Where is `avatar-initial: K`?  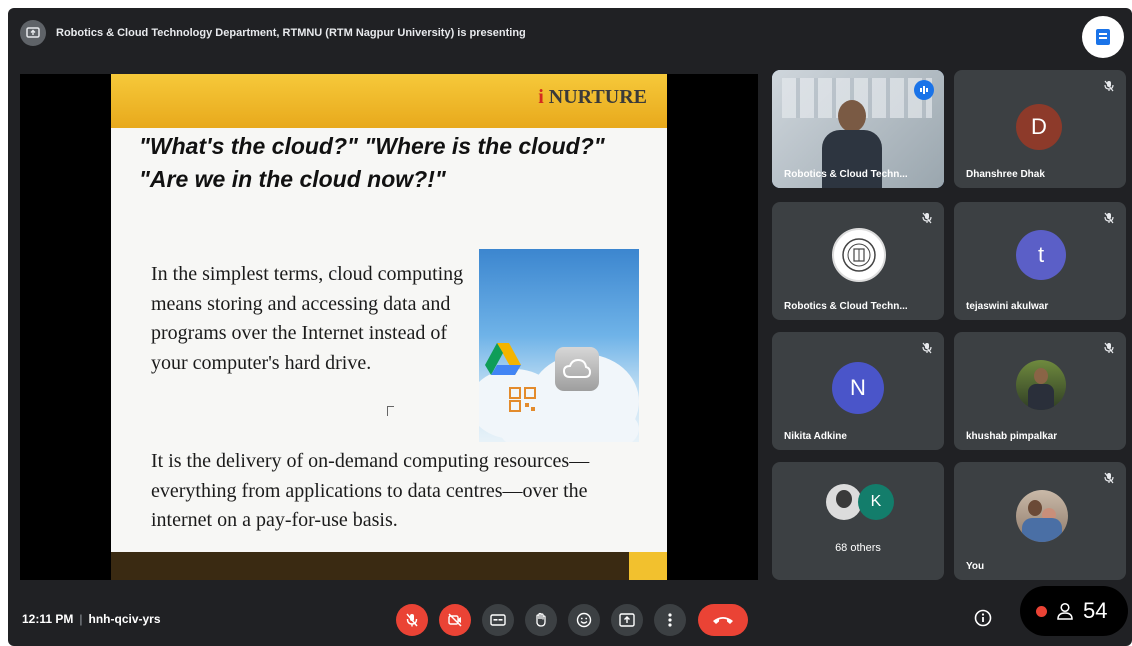 avatar-initial: K is located at coordinates (876, 501).